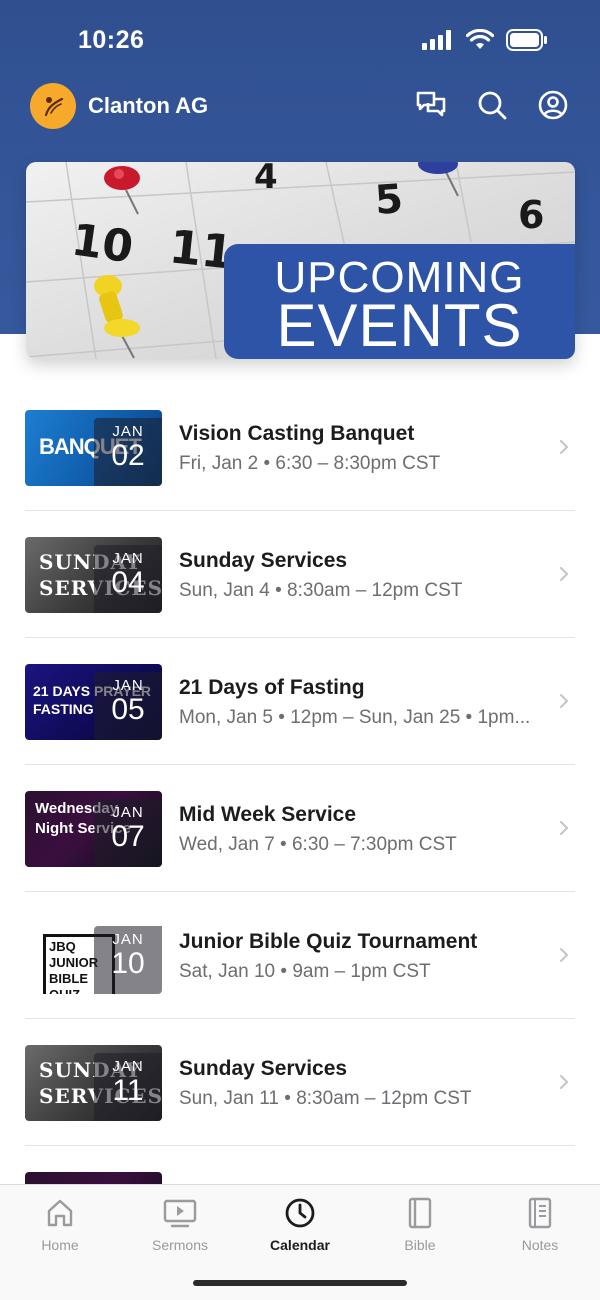  What do you see at coordinates (60, 1213) in the screenshot?
I see `home-icon` at bounding box center [60, 1213].